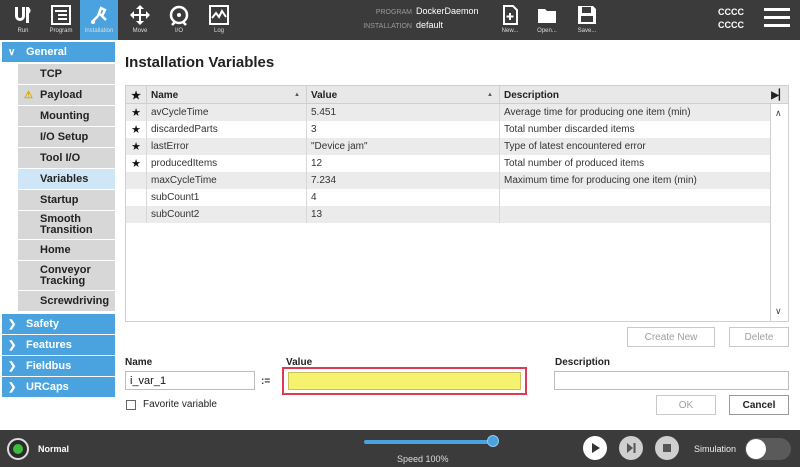 Image resolution: width=800 pixels, height=467 pixels. I want to click on power-status-icon, so click(18, 449).